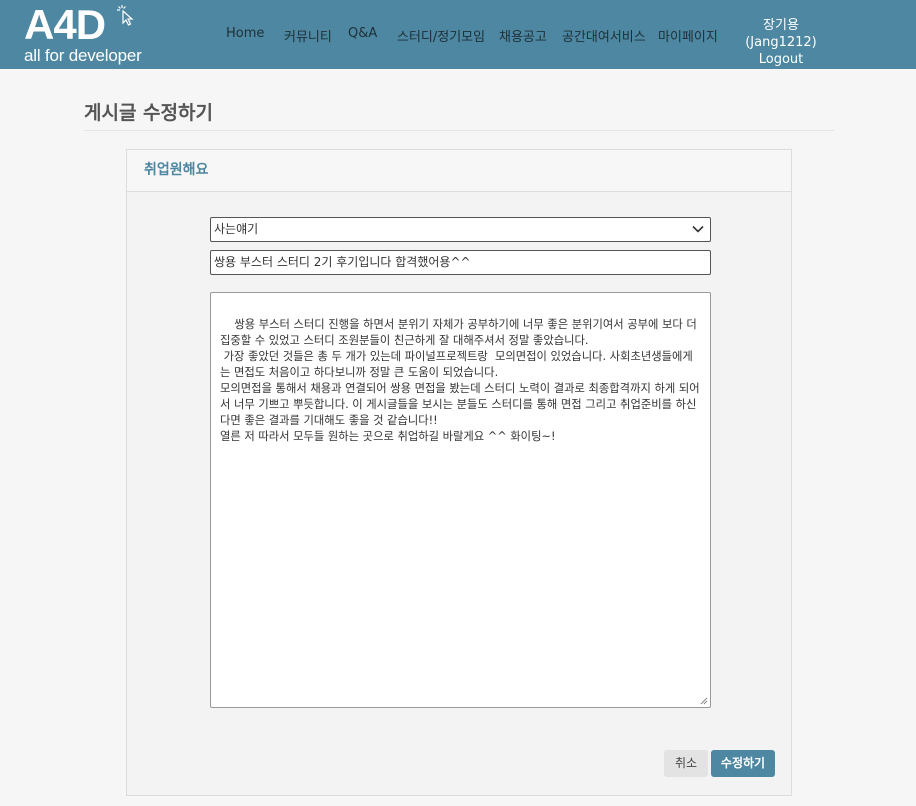 This screenshot has height=806, width=916. What do you see at coordinates (743, 763) in the screenshot?
I see `submit-edit-button: 수정하기` at bounding box center [743, 763].